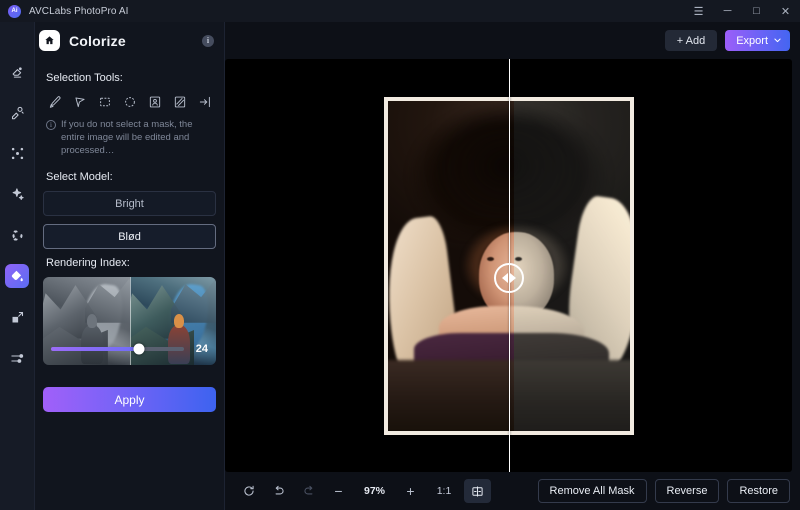  What do you see at coordinates (756, 11) in the screenshot?
I see `maximize-icon: □` at bounding box center [756, 11].